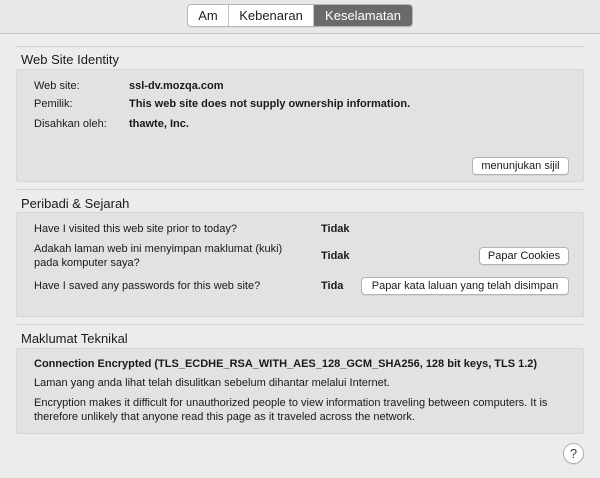  Describe the element at coordinates (87, 263) in the screenshot. I see `cookies-question-line2: pada komputer saya?` at that location.